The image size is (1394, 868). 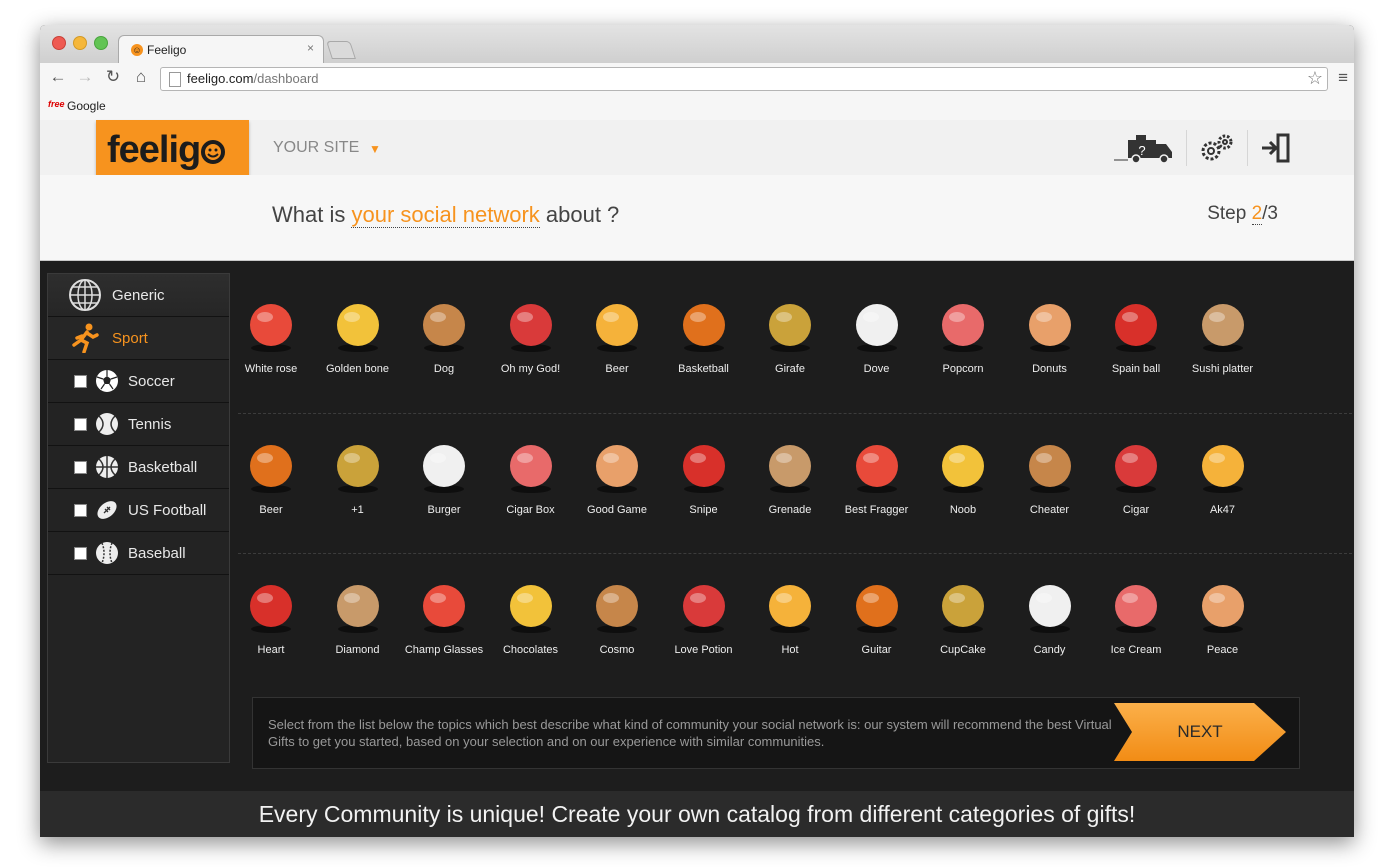 I want to click on address-bar: feeligo.com/dashboard ☆, so click(x=744, y=79).